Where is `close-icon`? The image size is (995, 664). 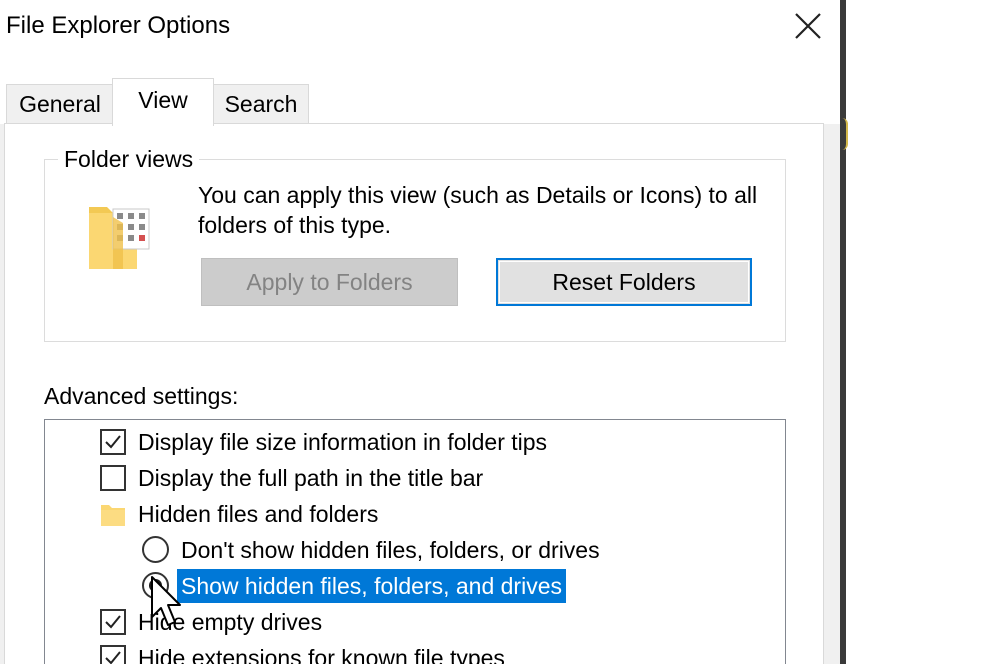
close-icon is located at coordinates (808, 26).